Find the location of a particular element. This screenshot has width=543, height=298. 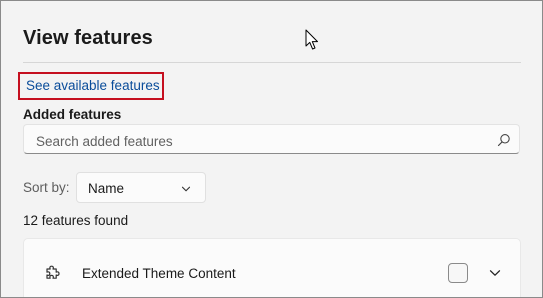

added-features-label: Added features is located at coordinates (72, 114).